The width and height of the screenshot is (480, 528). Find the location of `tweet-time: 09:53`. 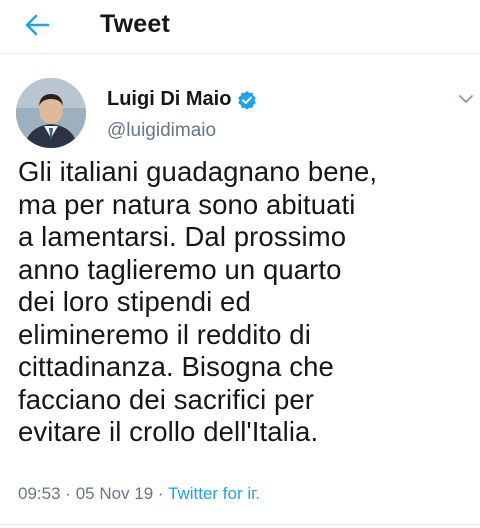

tweet-time: 09:53 is located at coordinates (39, 493).